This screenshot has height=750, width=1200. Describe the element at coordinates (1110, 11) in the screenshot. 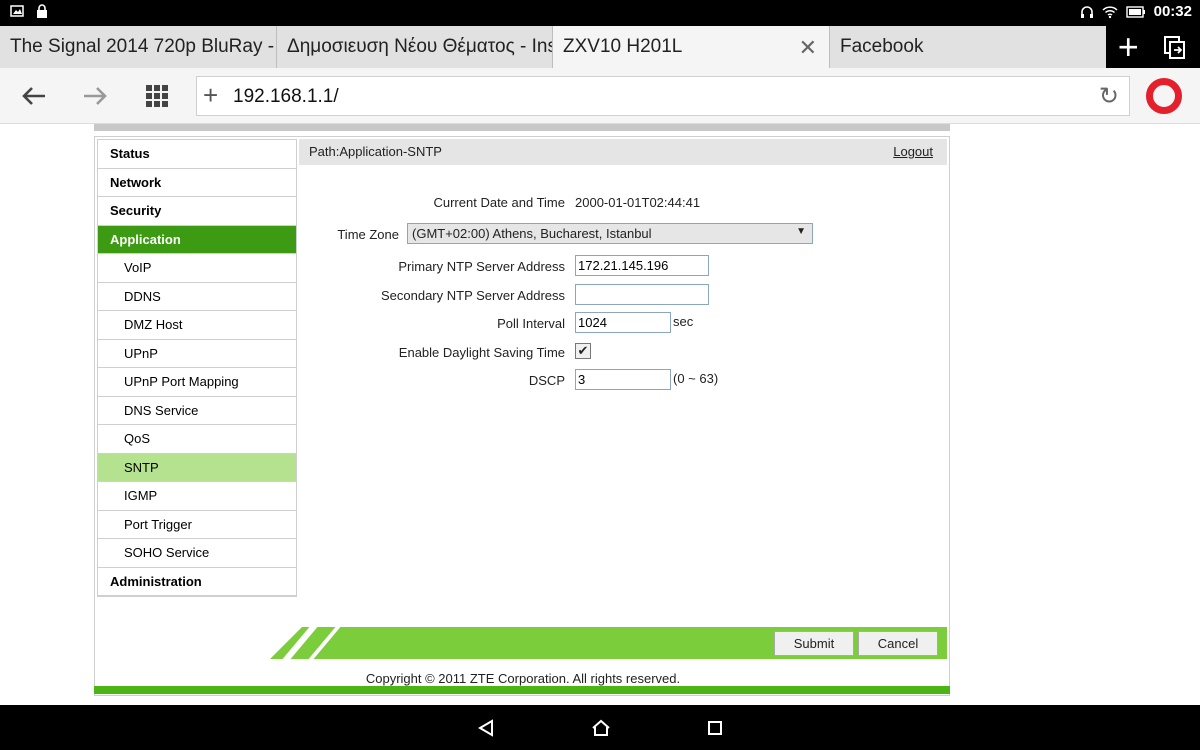

I see `wifi-icon` at that location.